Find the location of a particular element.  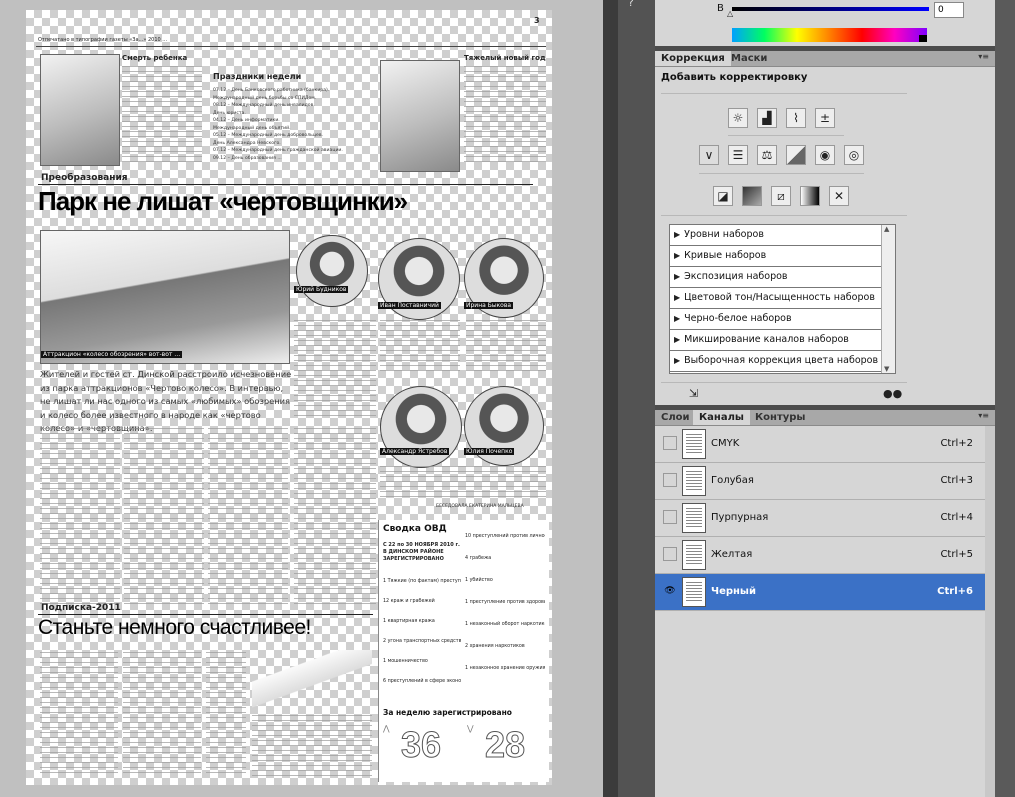

preset-item: ▶ Микширование каналов наборов is located at coordinates (776, 340).